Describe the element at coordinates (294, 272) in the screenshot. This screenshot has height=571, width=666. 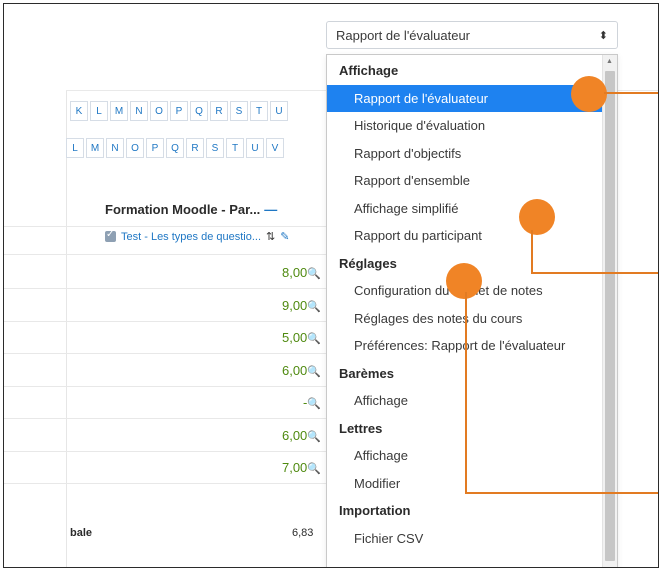
I see `grade-value: 8,00` at that location.